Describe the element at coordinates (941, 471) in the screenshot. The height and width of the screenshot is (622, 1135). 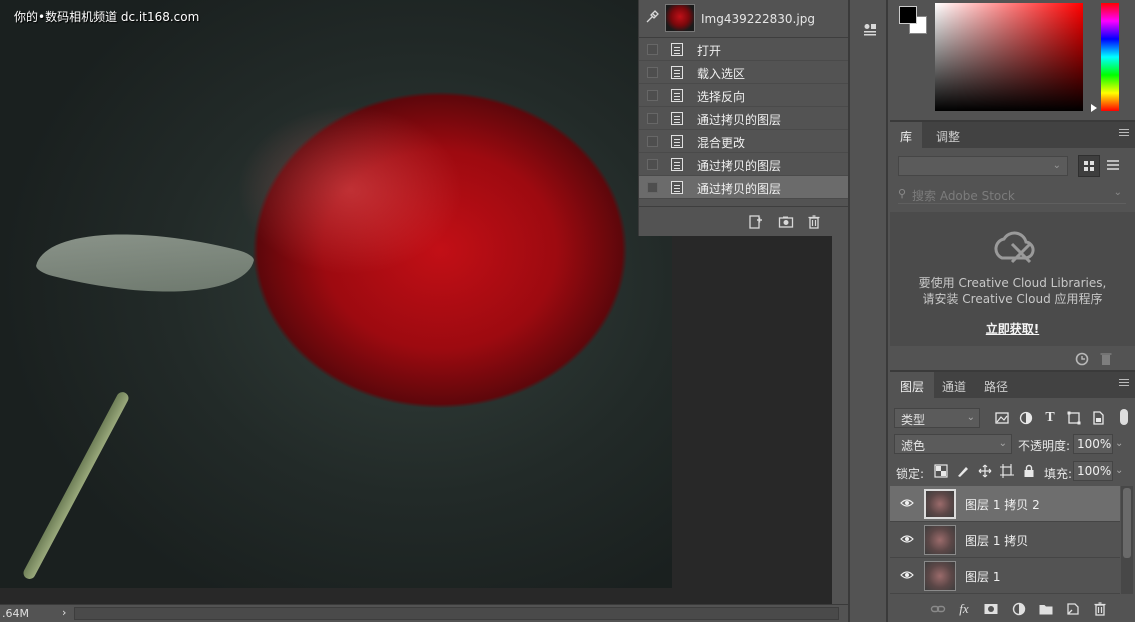
I see `lock-transparent-pixels-icon` at that location.